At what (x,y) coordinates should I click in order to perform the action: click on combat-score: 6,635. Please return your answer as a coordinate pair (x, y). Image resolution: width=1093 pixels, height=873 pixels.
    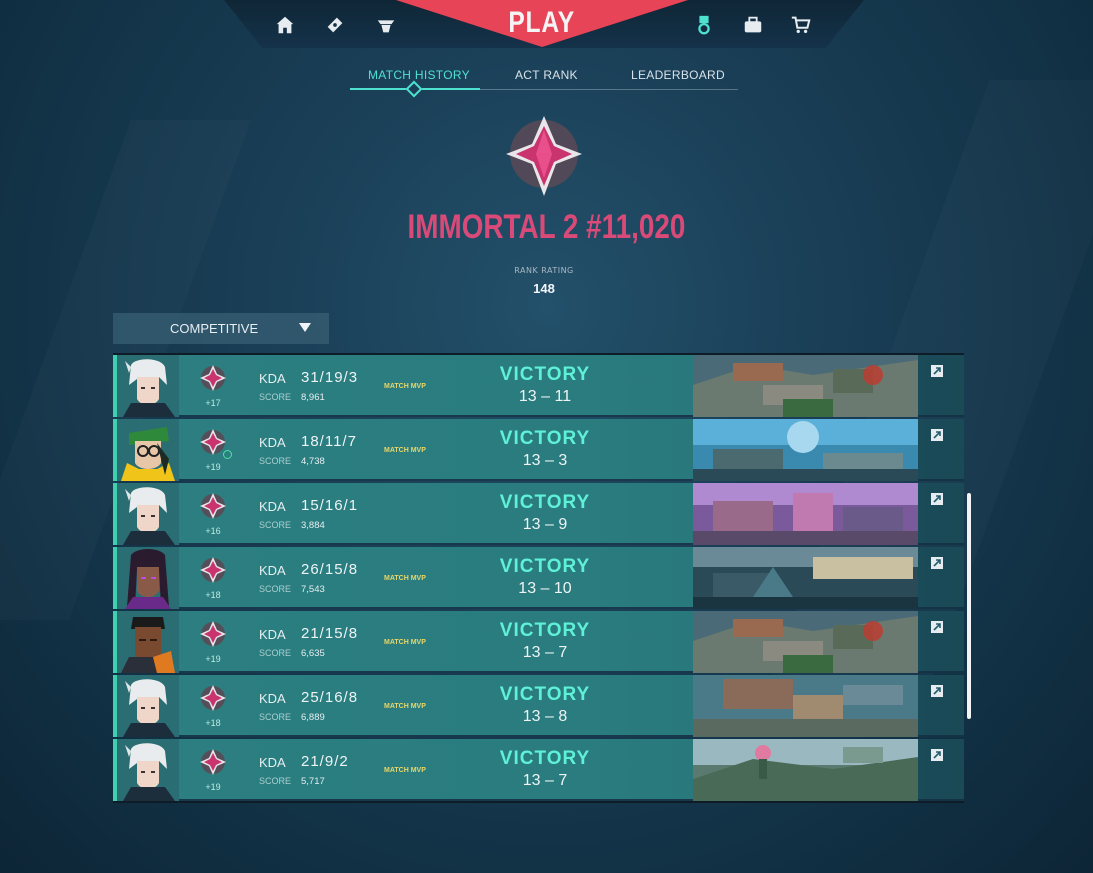
    Looking at the image, I should click on (313, 653).